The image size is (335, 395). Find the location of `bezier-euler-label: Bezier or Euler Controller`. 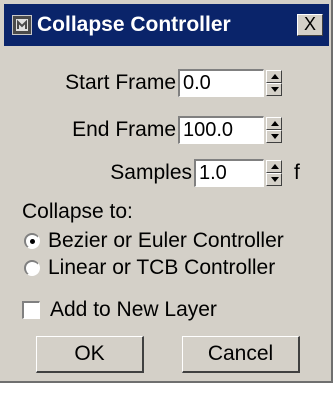

bezier-euler-label: Bezier or Euler Controller is located at coordinates (166, 241).